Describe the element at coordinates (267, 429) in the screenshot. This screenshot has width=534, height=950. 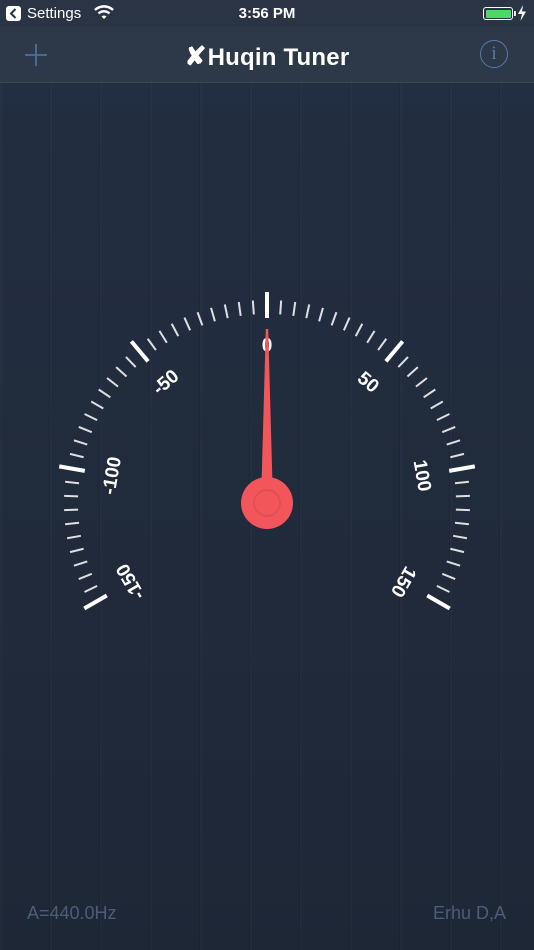
I see `tuning-needle` at that location.